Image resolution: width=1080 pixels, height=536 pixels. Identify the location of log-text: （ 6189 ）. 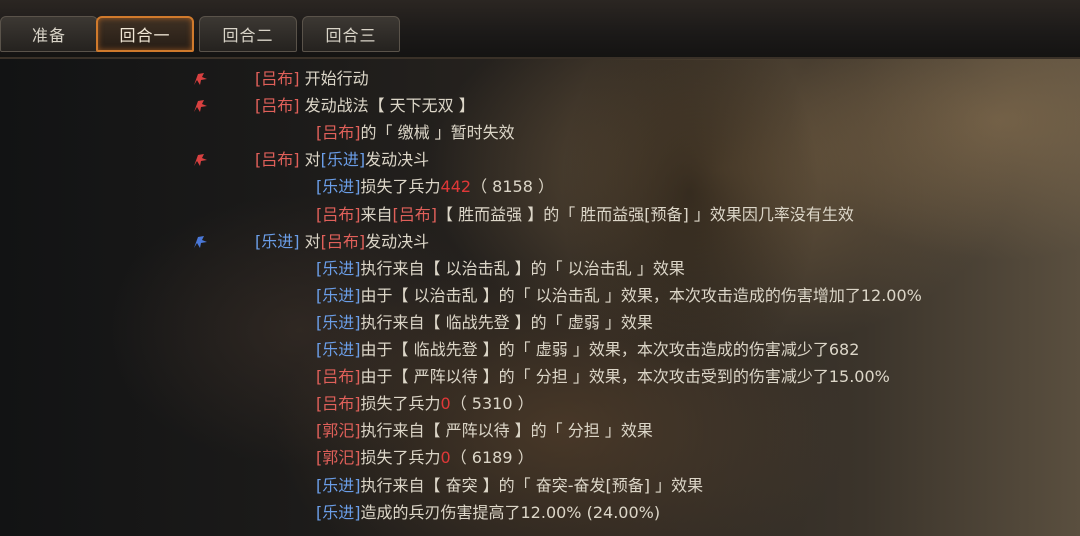
(492, 458).